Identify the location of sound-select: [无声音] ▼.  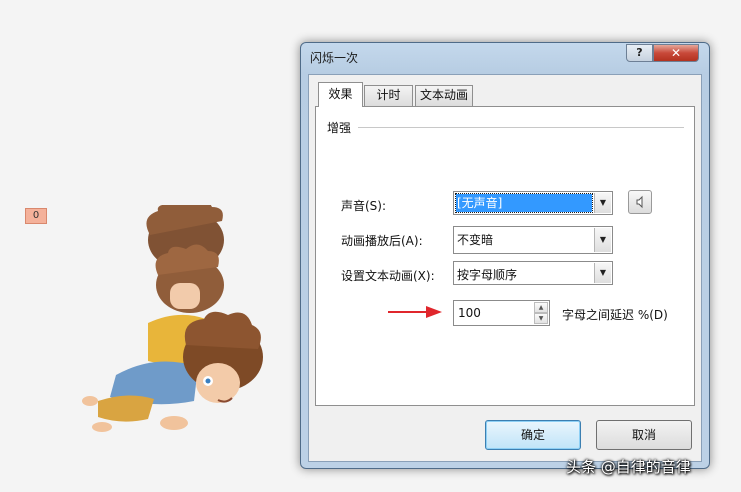
(533, 203).